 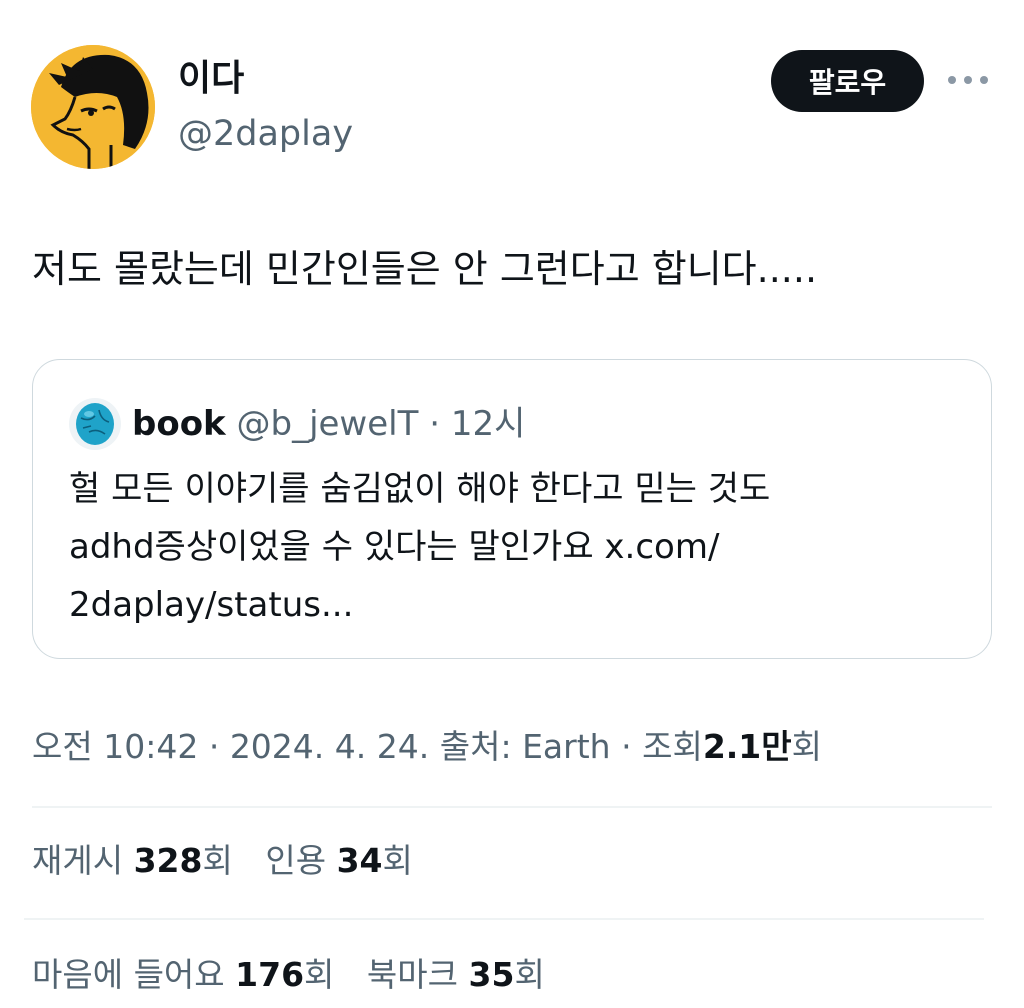 I want to click on cartoon-face-avatar-icon, so click(x=93, y=107).